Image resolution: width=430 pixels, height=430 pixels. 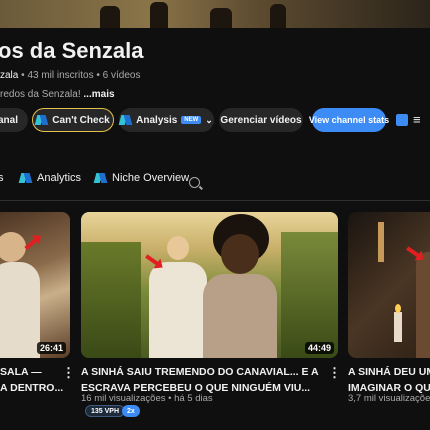 What do you see at coordinates (123, 398) in the screenshot?
I see `view-count: 16 mil visualizações` at bounding box center [123, 398].